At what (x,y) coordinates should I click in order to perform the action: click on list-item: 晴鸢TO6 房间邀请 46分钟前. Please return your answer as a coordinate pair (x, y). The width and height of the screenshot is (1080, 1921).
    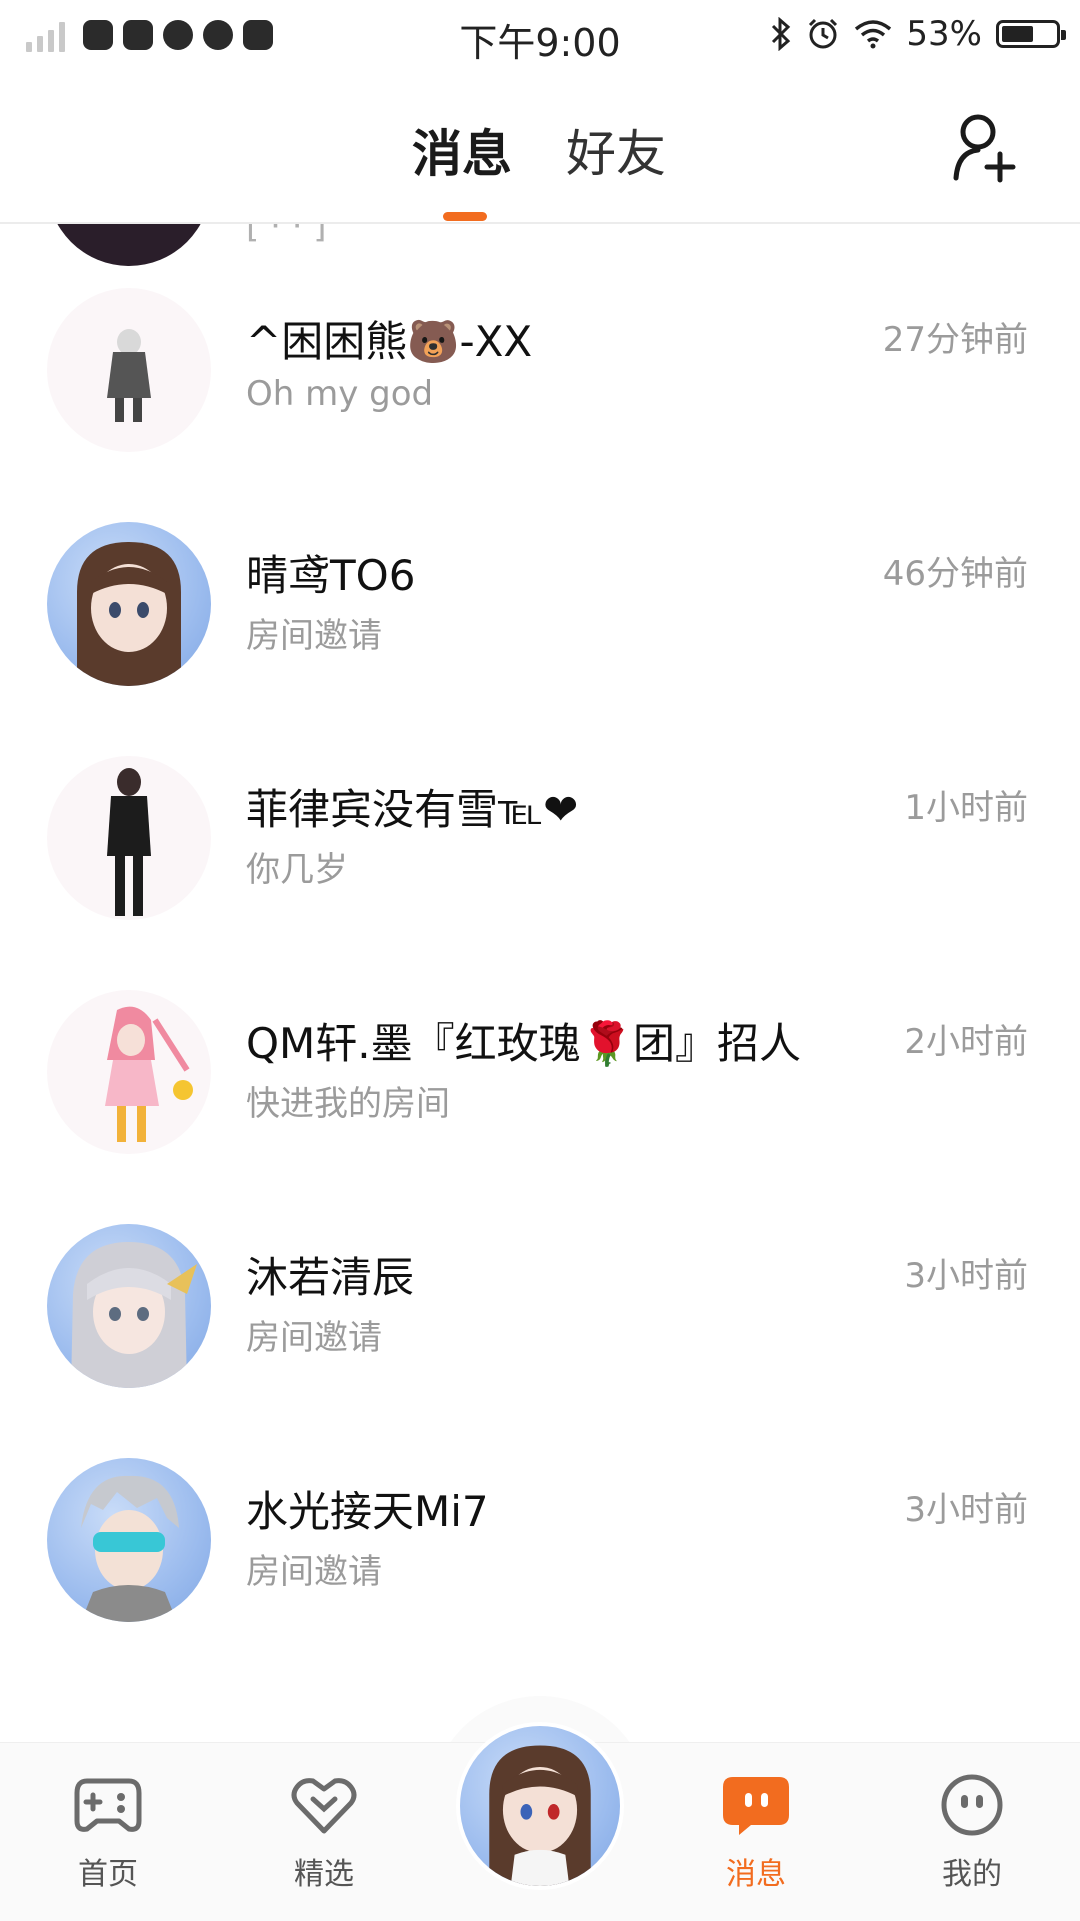
    Looking at the image, I should click on (540, 639).